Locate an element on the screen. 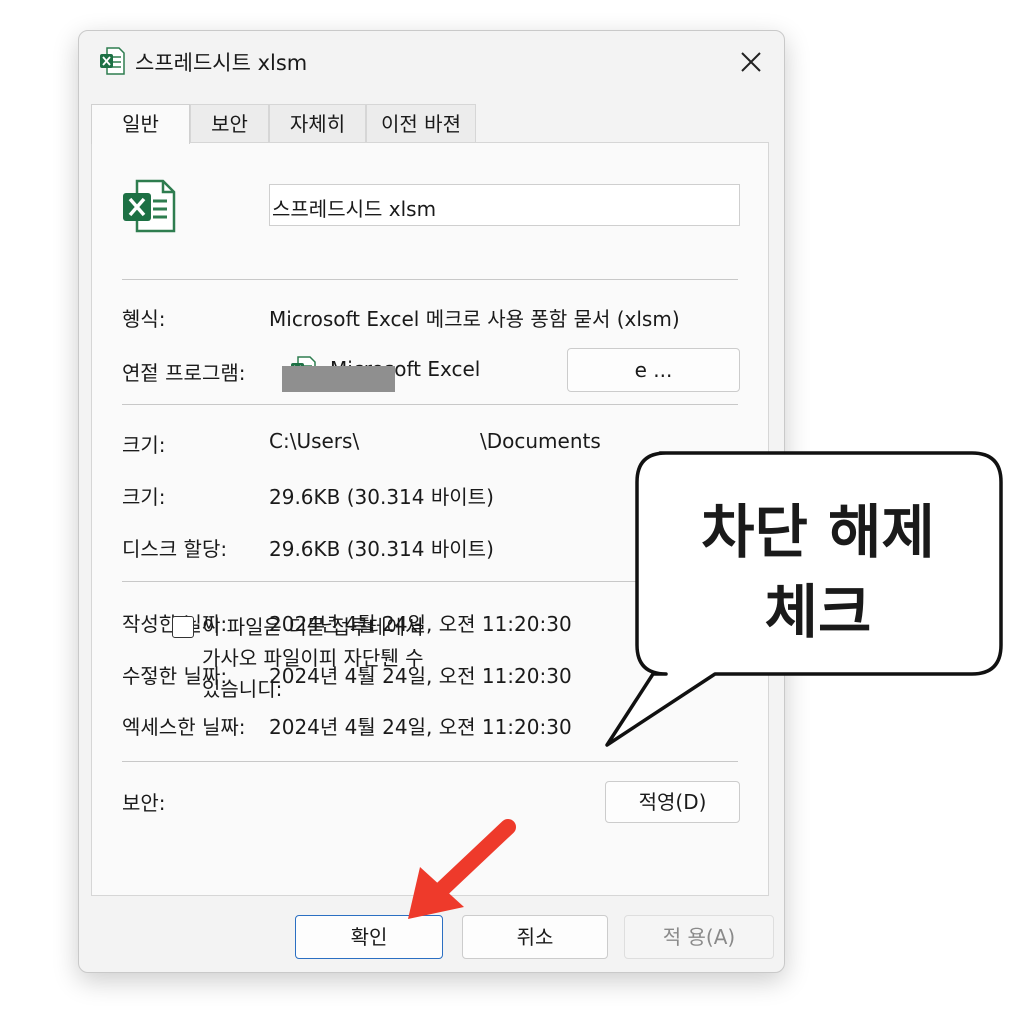 The height and width of the screenshot is (1024, 1024). security-text-line: 이 파일읃 디믇 접루테에서 is located at coordinates (313, 627).